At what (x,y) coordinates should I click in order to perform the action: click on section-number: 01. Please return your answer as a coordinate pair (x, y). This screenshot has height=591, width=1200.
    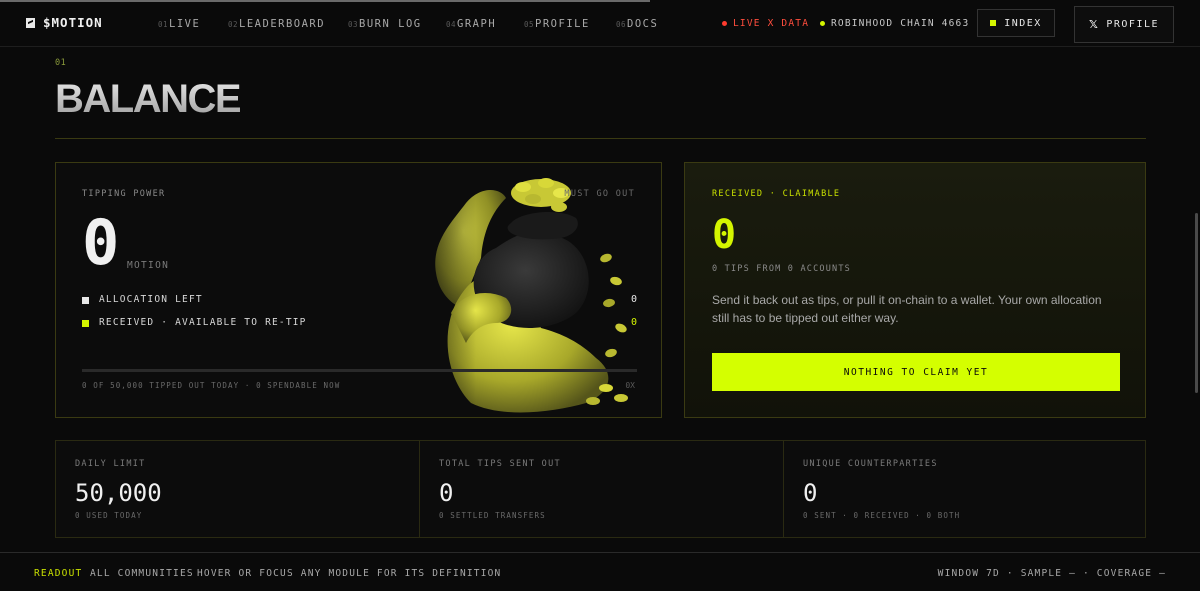
    Looking at the image, I should click on (61, 63).